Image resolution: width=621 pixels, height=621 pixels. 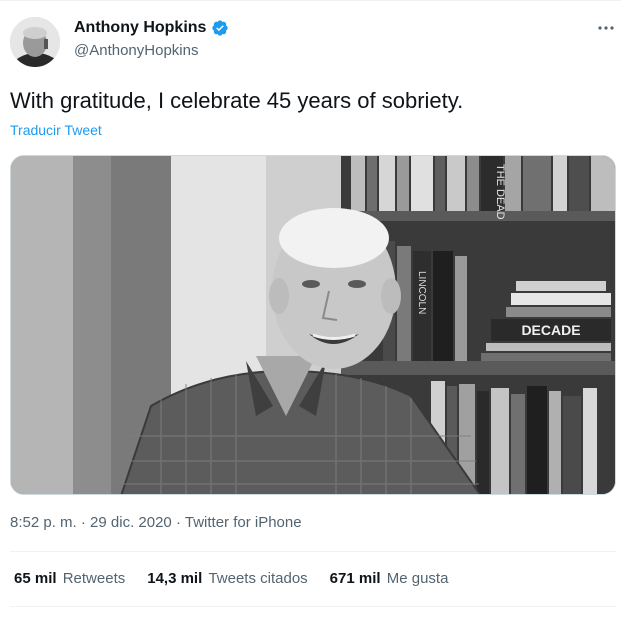 I want to click on stat-count: 14,3 mil, so click(x=175, y=578).